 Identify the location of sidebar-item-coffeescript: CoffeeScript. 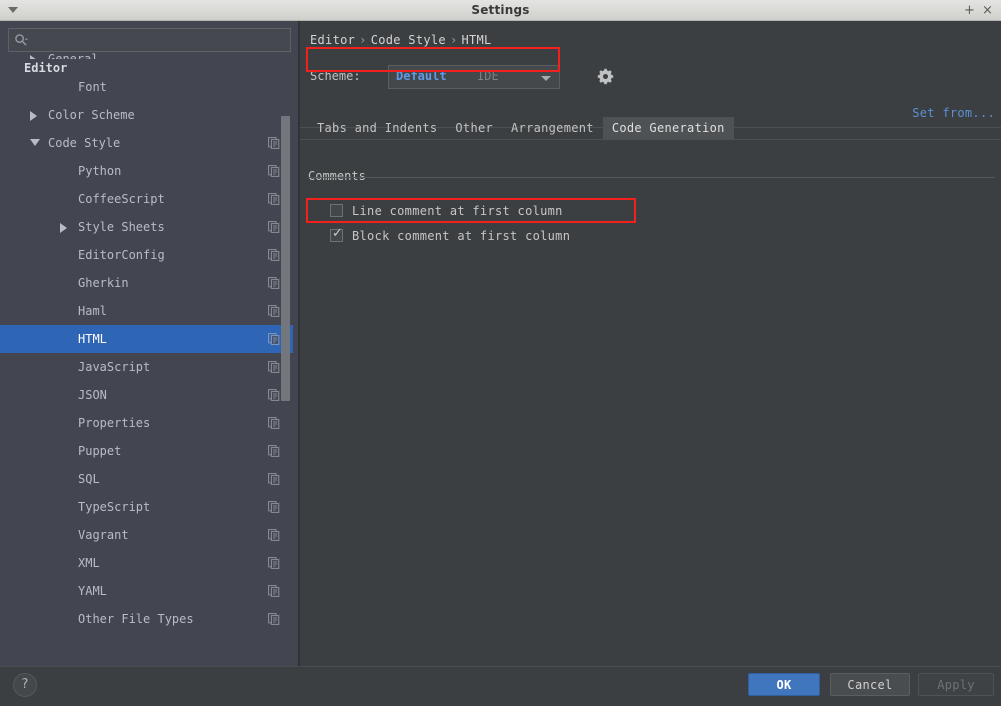
(146, 199).